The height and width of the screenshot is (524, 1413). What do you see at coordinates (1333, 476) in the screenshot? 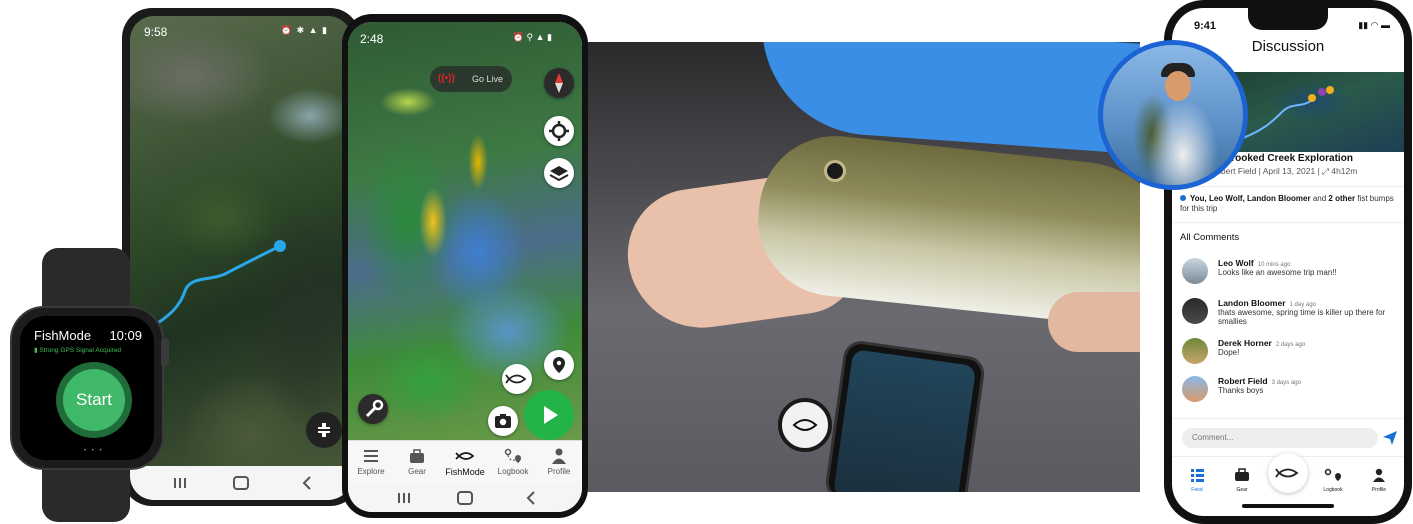
I see `route-icon` at bounding box center [1333, 476].